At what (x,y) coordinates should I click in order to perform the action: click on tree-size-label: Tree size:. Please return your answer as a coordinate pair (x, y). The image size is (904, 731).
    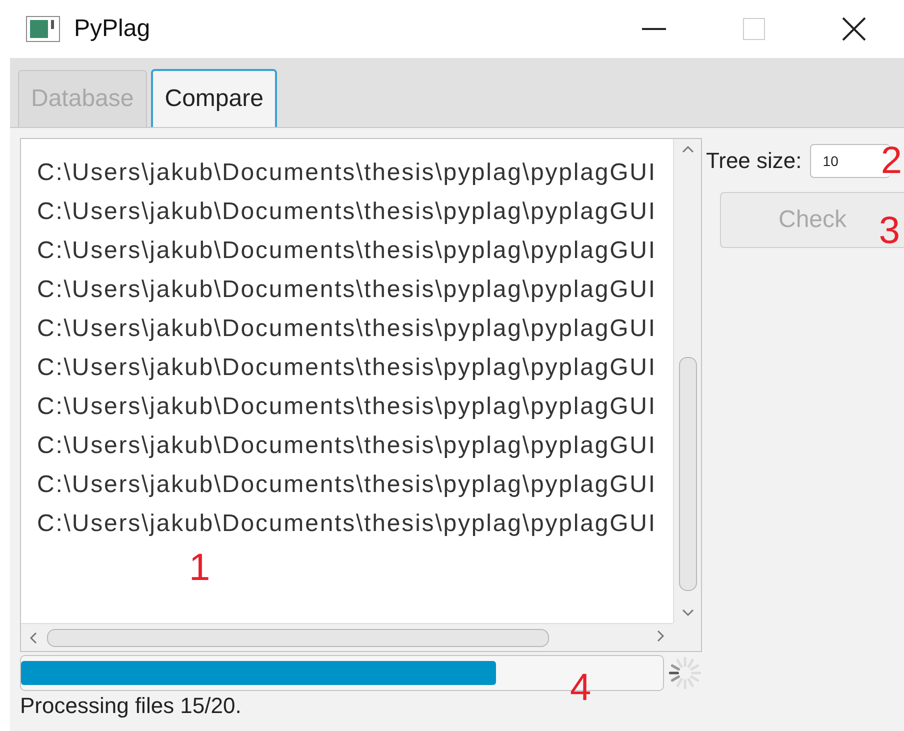
    Looking at the image, I should click on (754, 161).